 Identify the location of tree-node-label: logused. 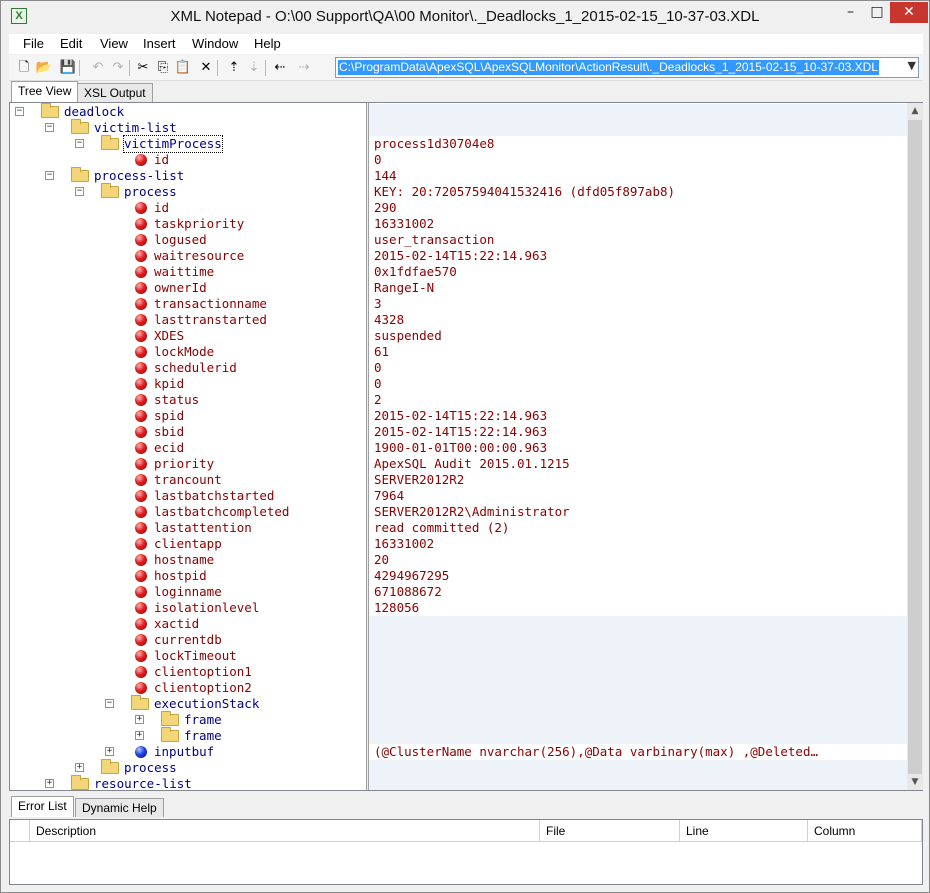
(180, 240).